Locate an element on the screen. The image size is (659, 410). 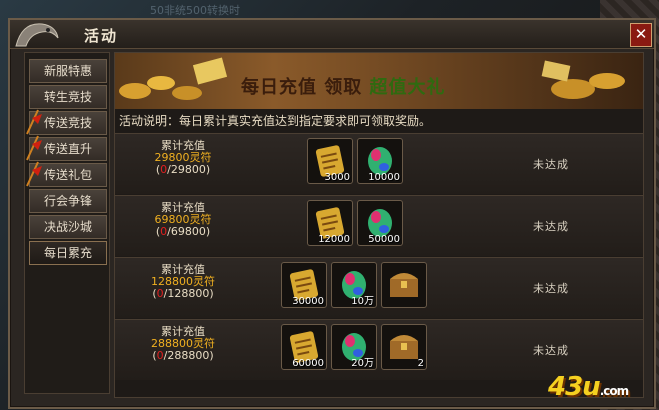
requirement-label: 累计充值 128800灵符 (0/128800) is located at coordinates (183, 282).